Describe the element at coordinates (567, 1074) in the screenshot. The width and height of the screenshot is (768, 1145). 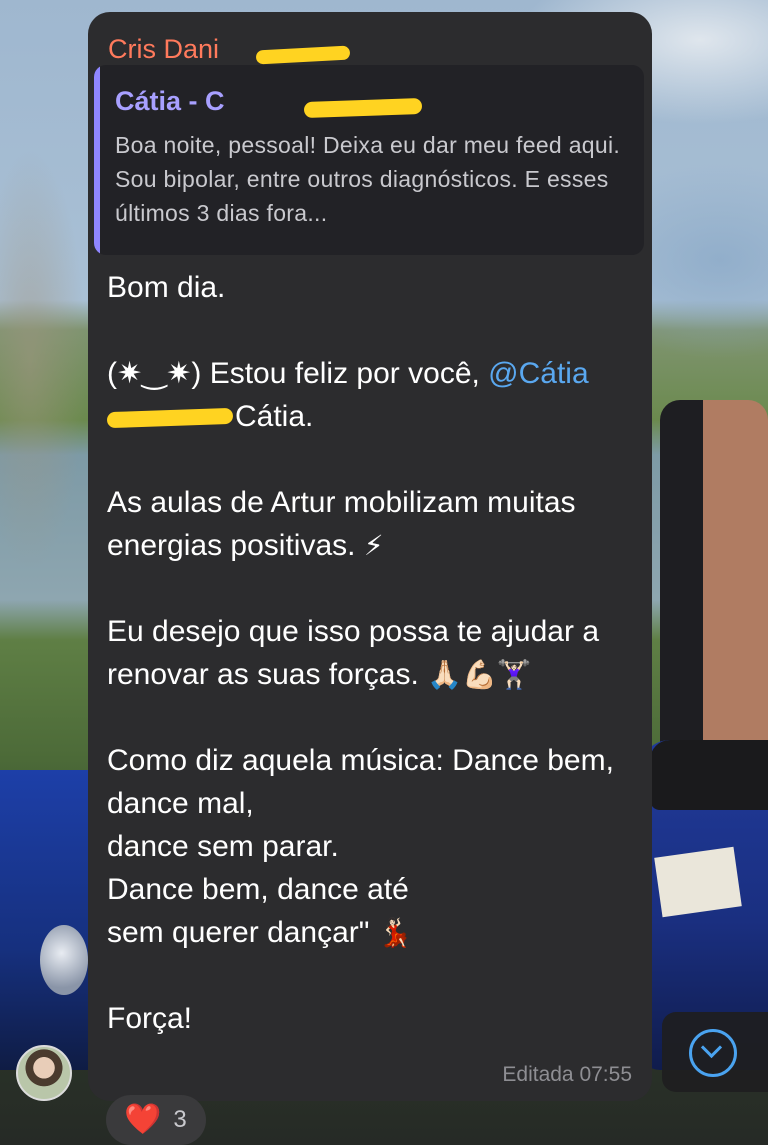
I see `message-timestamp: Editada 07:55` at that location.